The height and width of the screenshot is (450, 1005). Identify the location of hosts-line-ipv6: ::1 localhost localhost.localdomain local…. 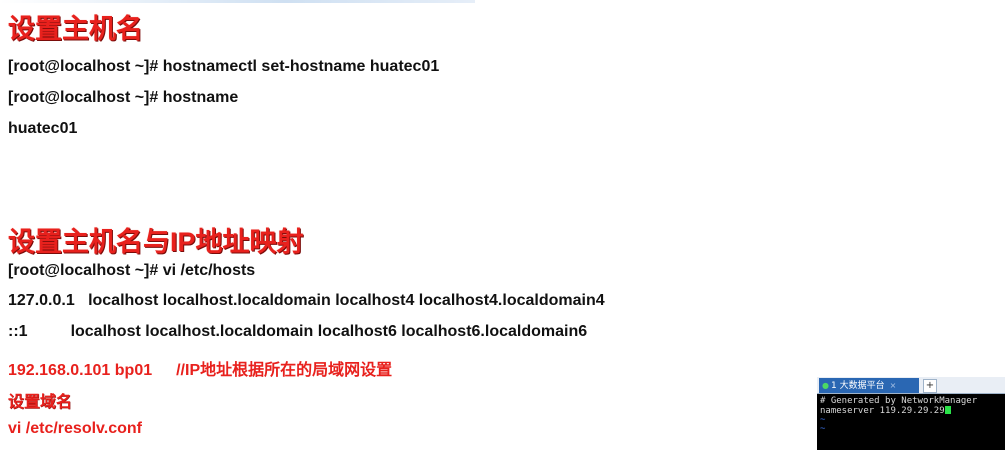
(297, 332).